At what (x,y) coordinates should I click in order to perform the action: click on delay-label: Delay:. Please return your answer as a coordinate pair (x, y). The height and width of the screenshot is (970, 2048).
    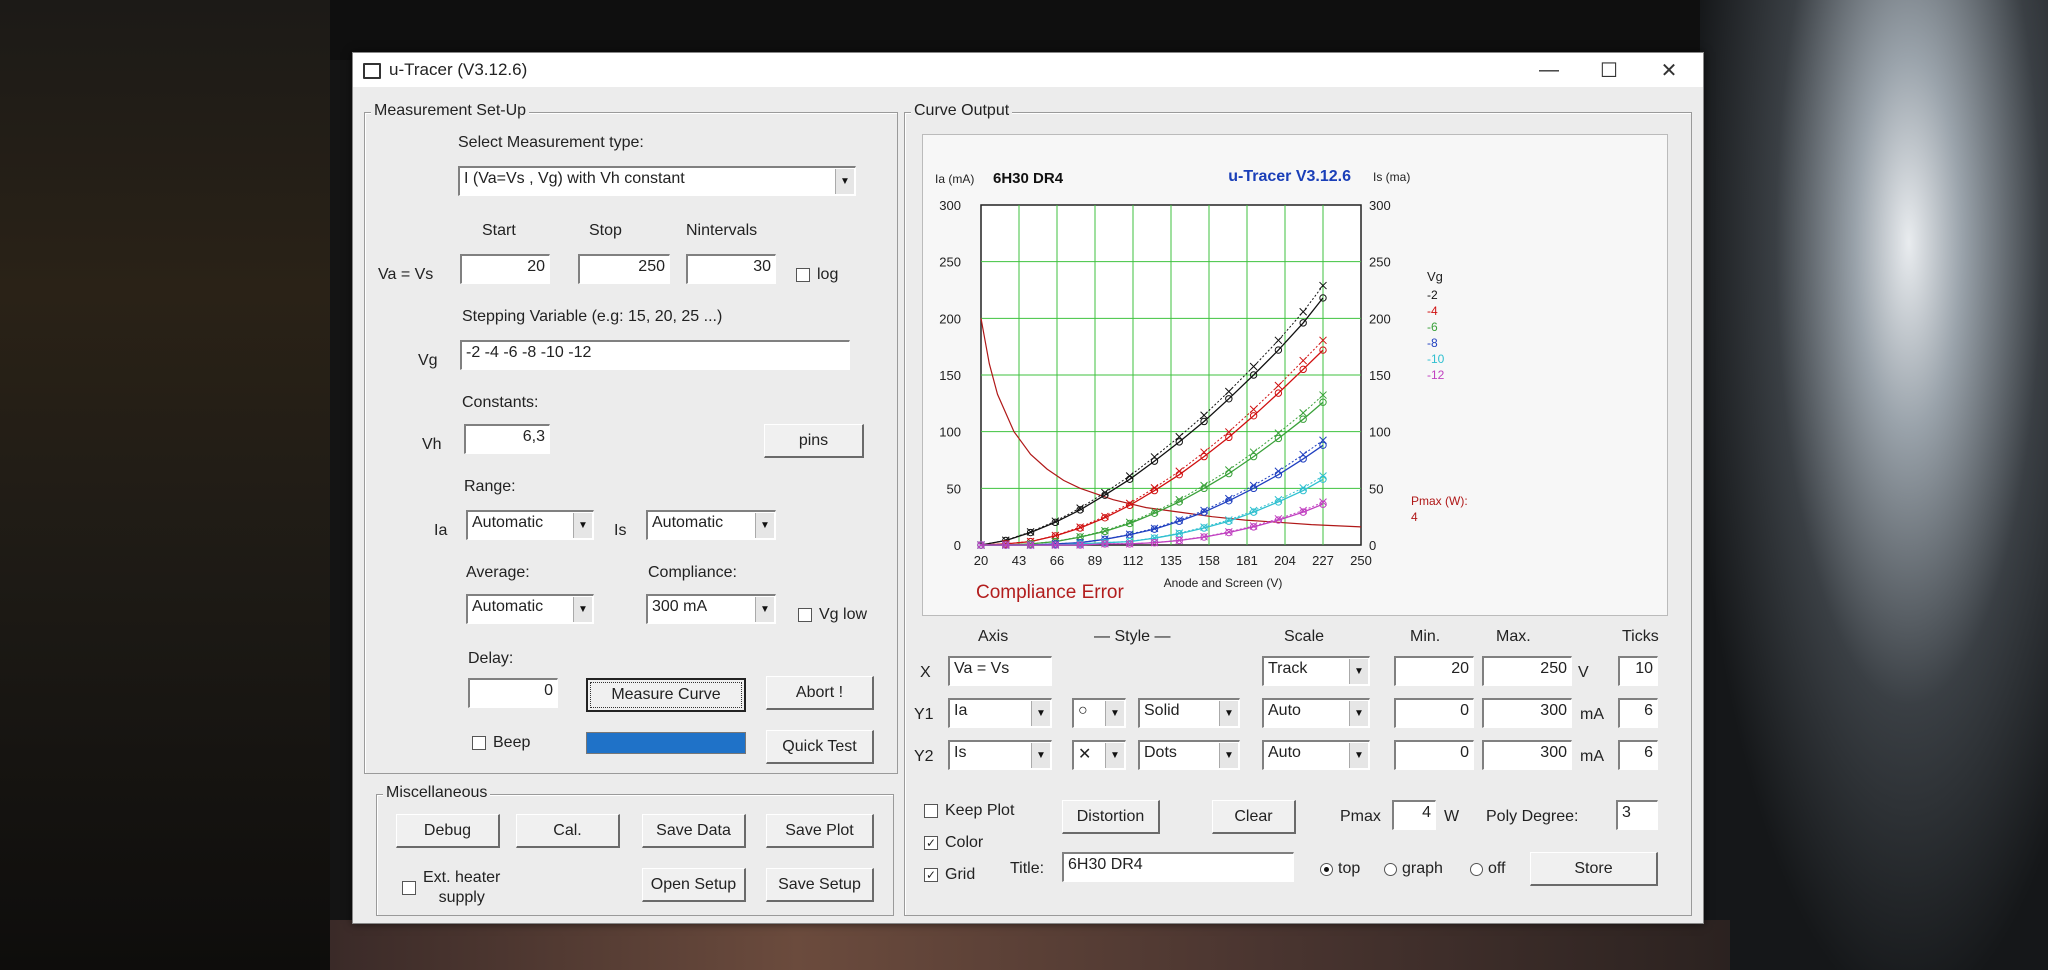
    Looking at the image, I should click on (491, 658).